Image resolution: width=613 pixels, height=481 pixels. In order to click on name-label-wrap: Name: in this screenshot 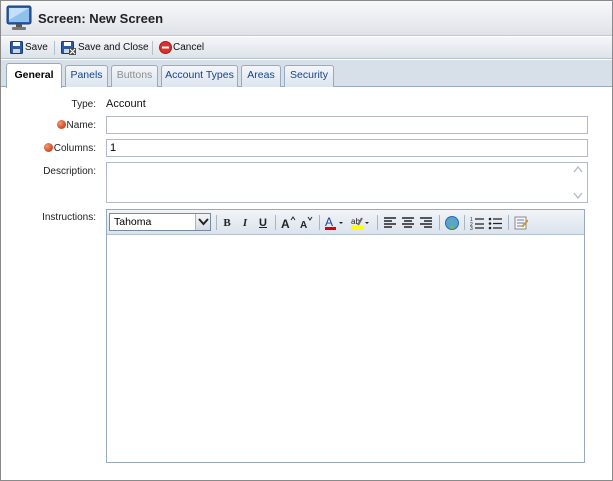, I will do `click(76, 125)`.